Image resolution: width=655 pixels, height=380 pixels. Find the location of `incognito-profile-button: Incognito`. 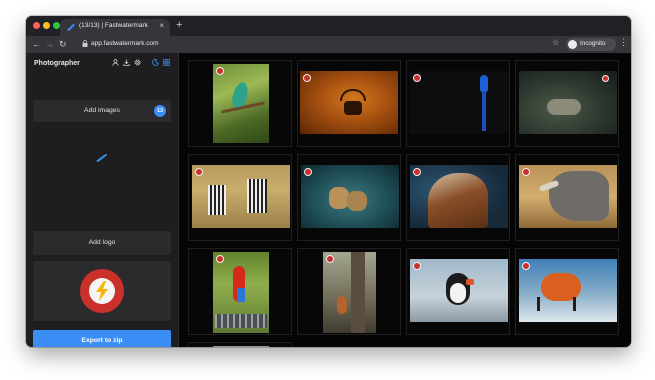

incognito-profile-button: Incognito is located at coordinates (591, 44).